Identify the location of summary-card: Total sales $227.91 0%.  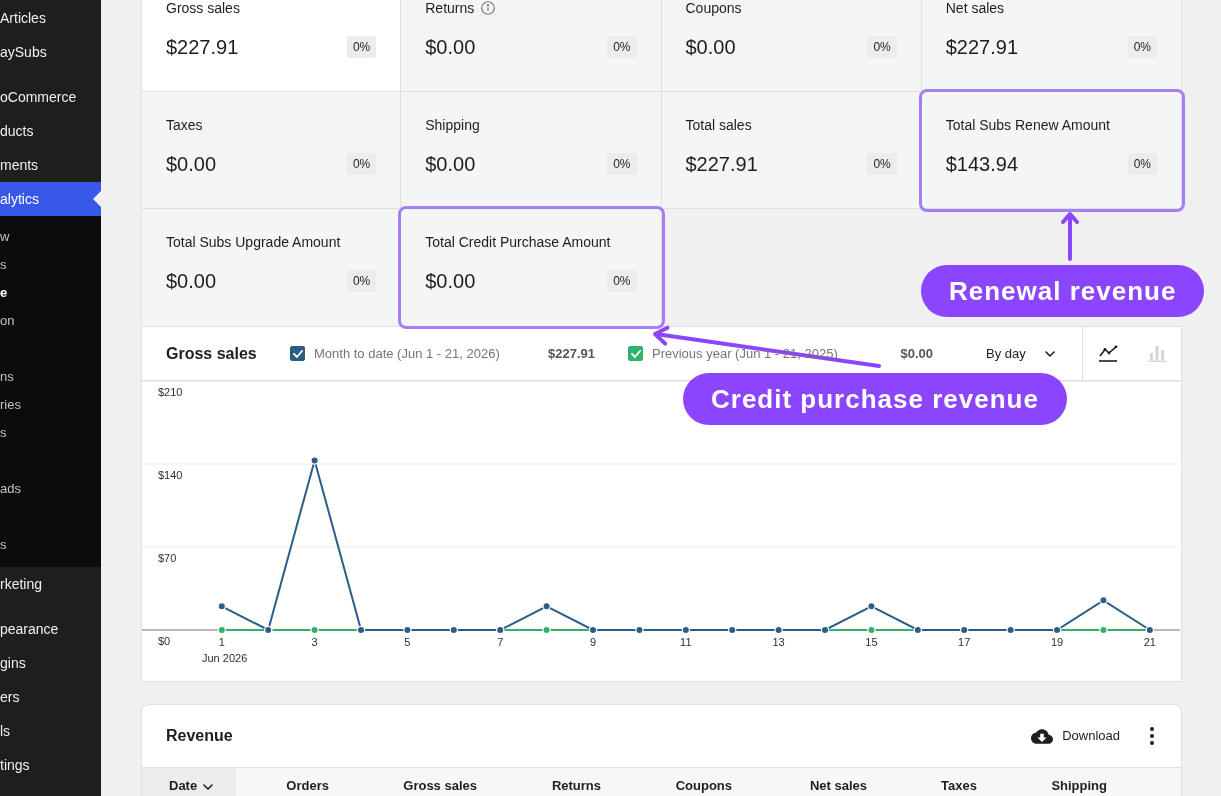
(791, 150).